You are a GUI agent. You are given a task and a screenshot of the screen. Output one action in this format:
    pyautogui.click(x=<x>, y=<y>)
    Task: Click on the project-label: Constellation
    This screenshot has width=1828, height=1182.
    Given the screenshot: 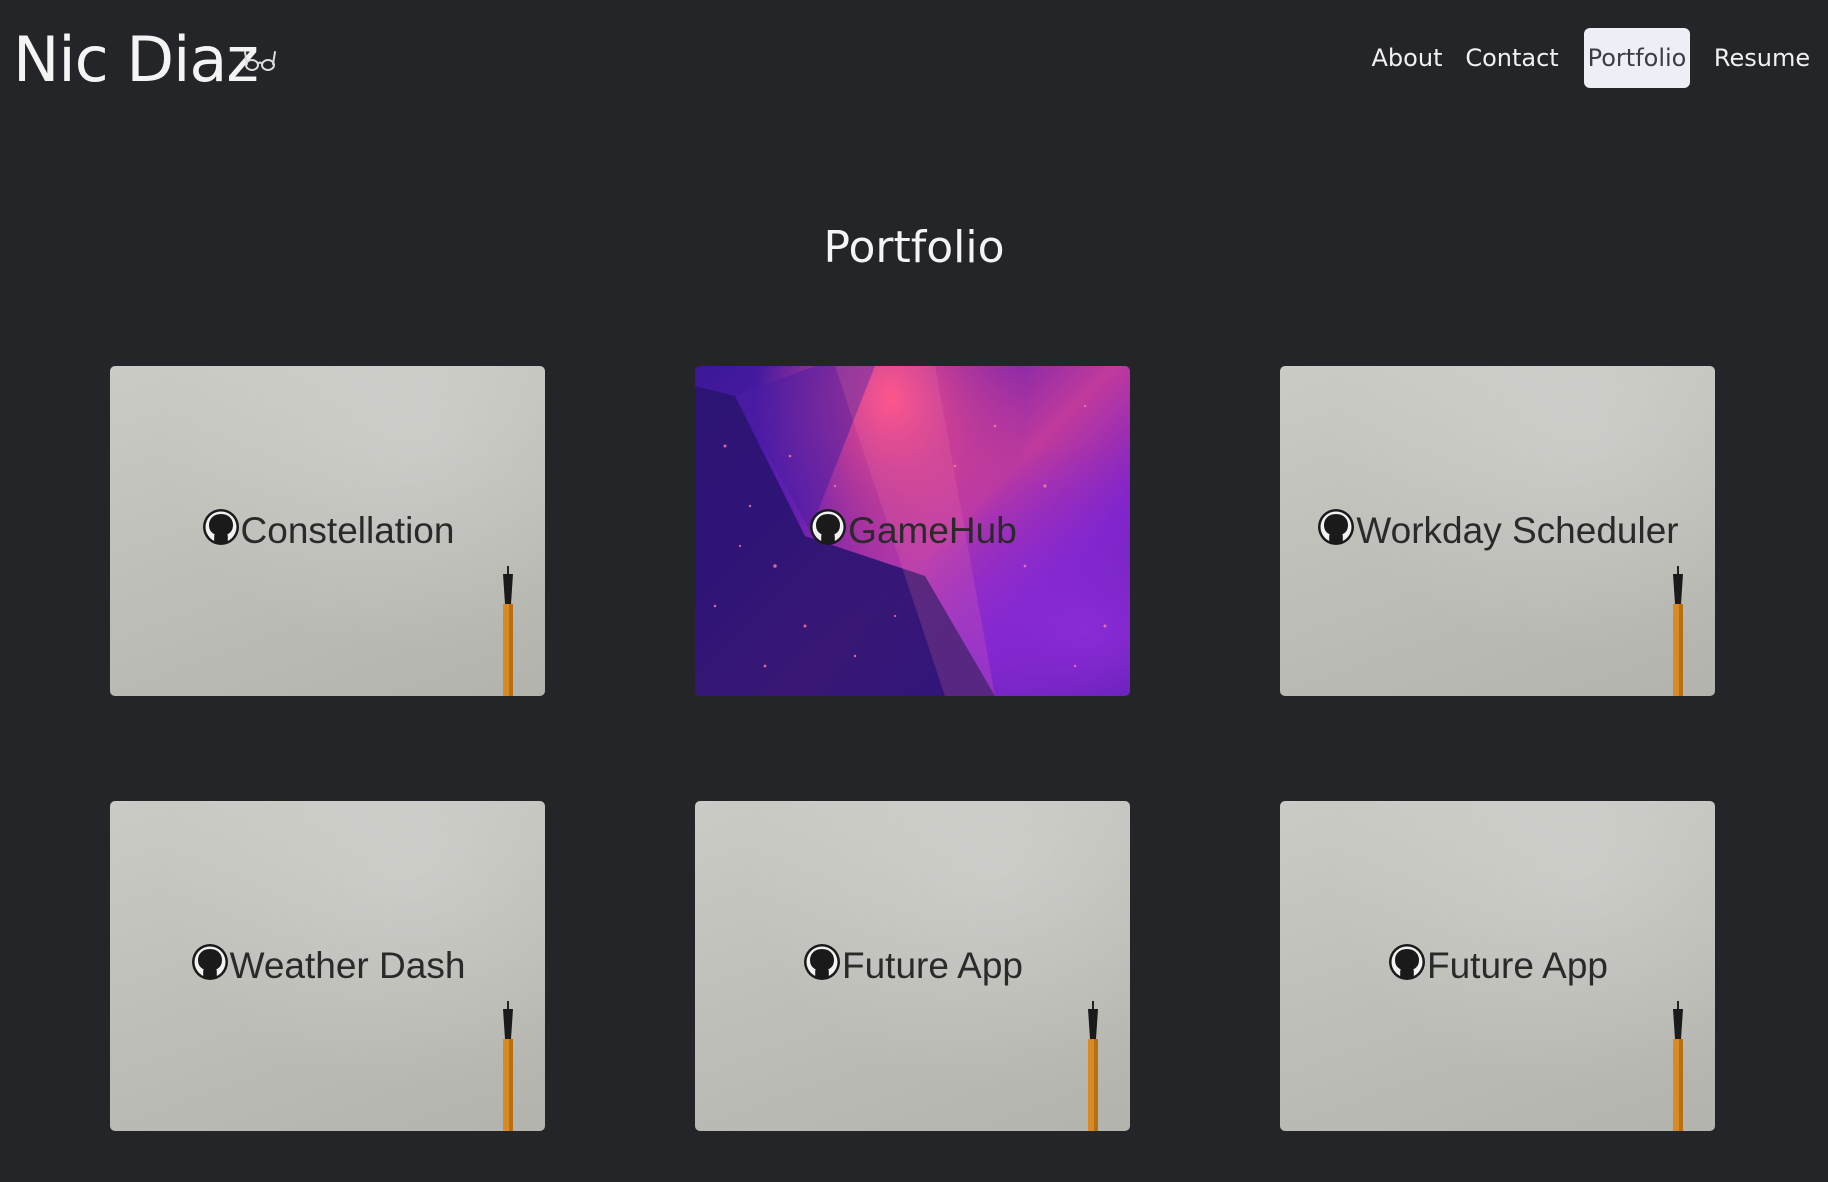 What is the action you would take?
    pyautogui.click(x=327, y=531)
    